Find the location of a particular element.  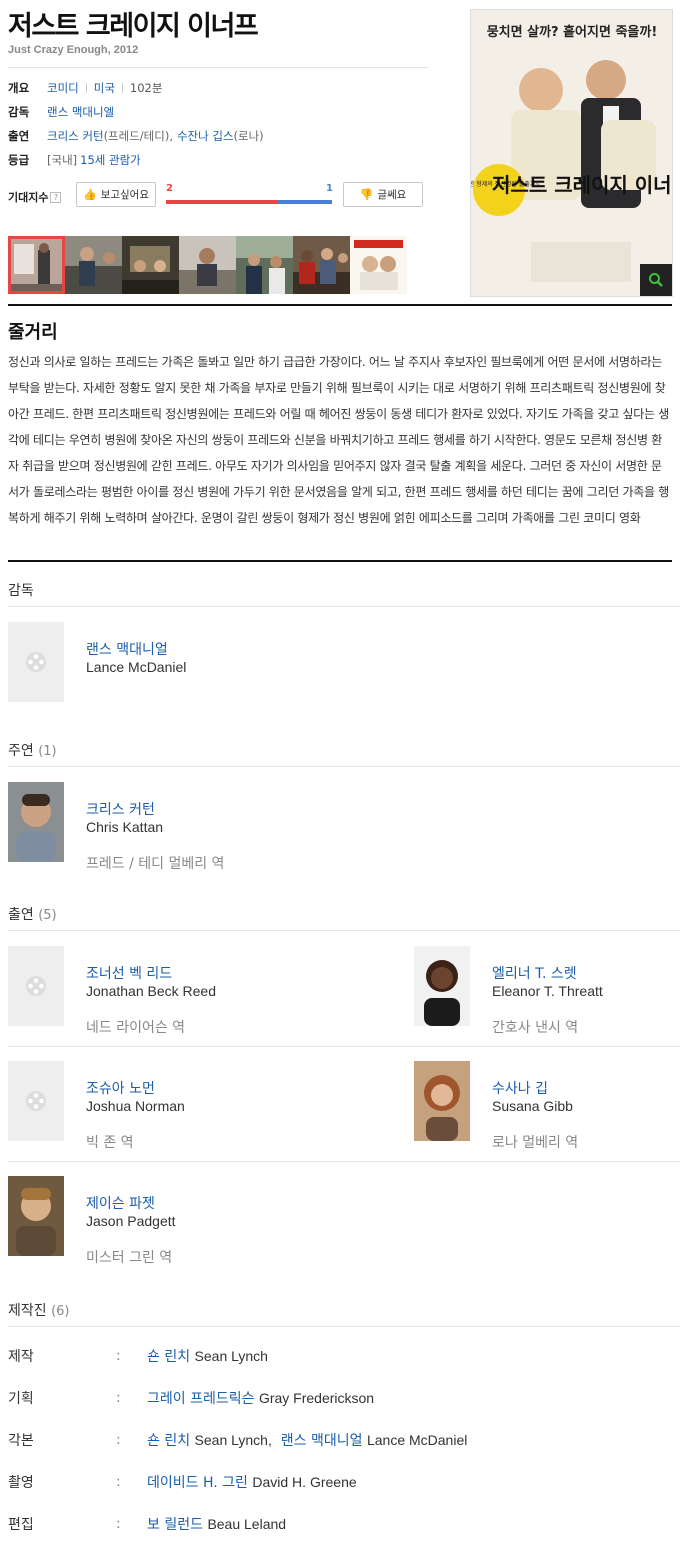

director-link: 랜스 맥대니엘 is located at coordinates (80, 112).